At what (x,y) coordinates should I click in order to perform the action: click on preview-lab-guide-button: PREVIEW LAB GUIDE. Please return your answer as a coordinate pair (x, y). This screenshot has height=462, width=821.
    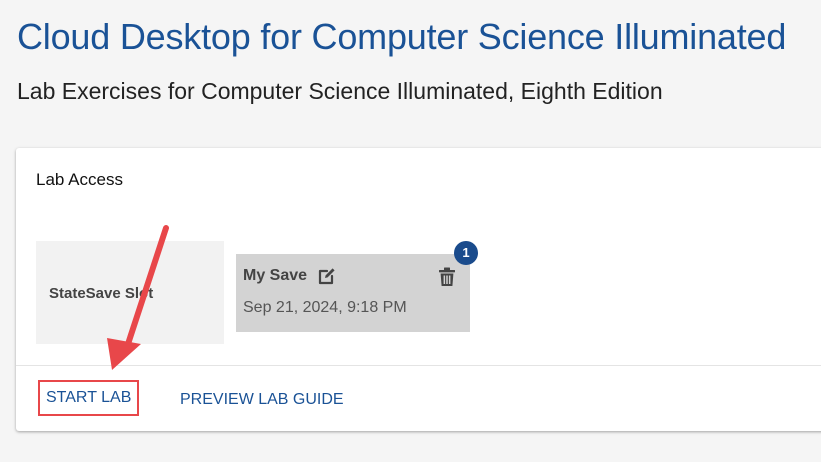
    Looking at the image, I should click on (262, 400).